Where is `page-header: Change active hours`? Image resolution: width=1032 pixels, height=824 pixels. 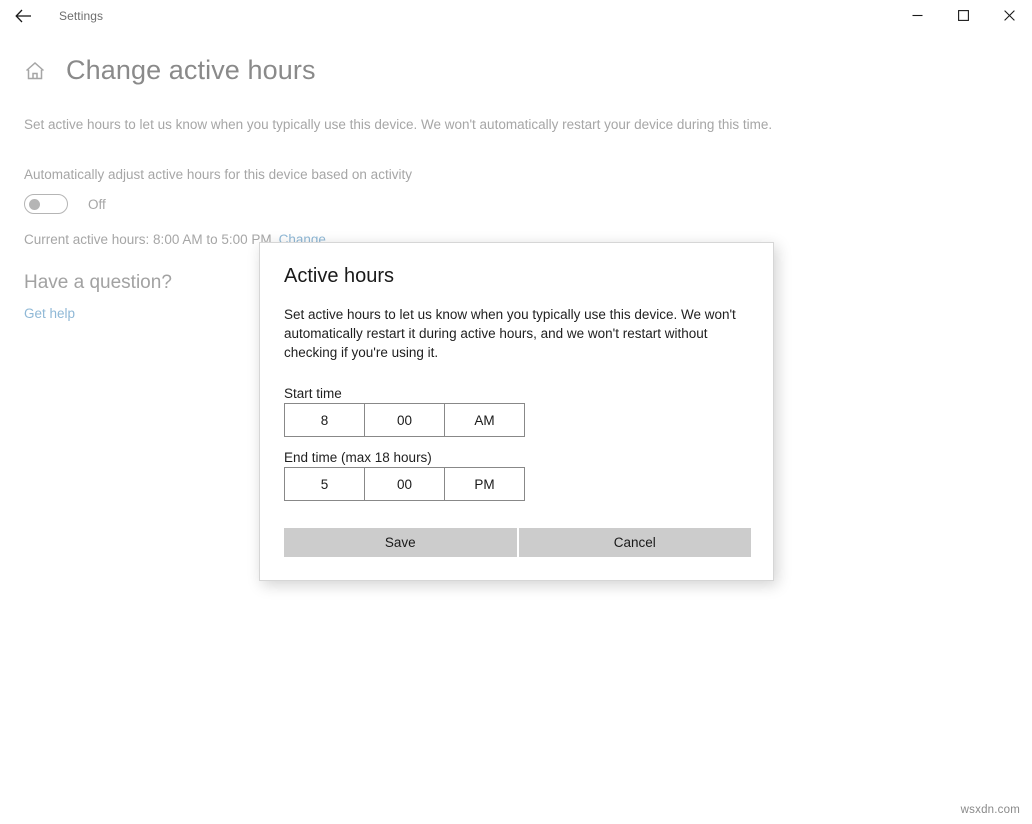
page-header: Change active hours is located at coordinates (170, 70).